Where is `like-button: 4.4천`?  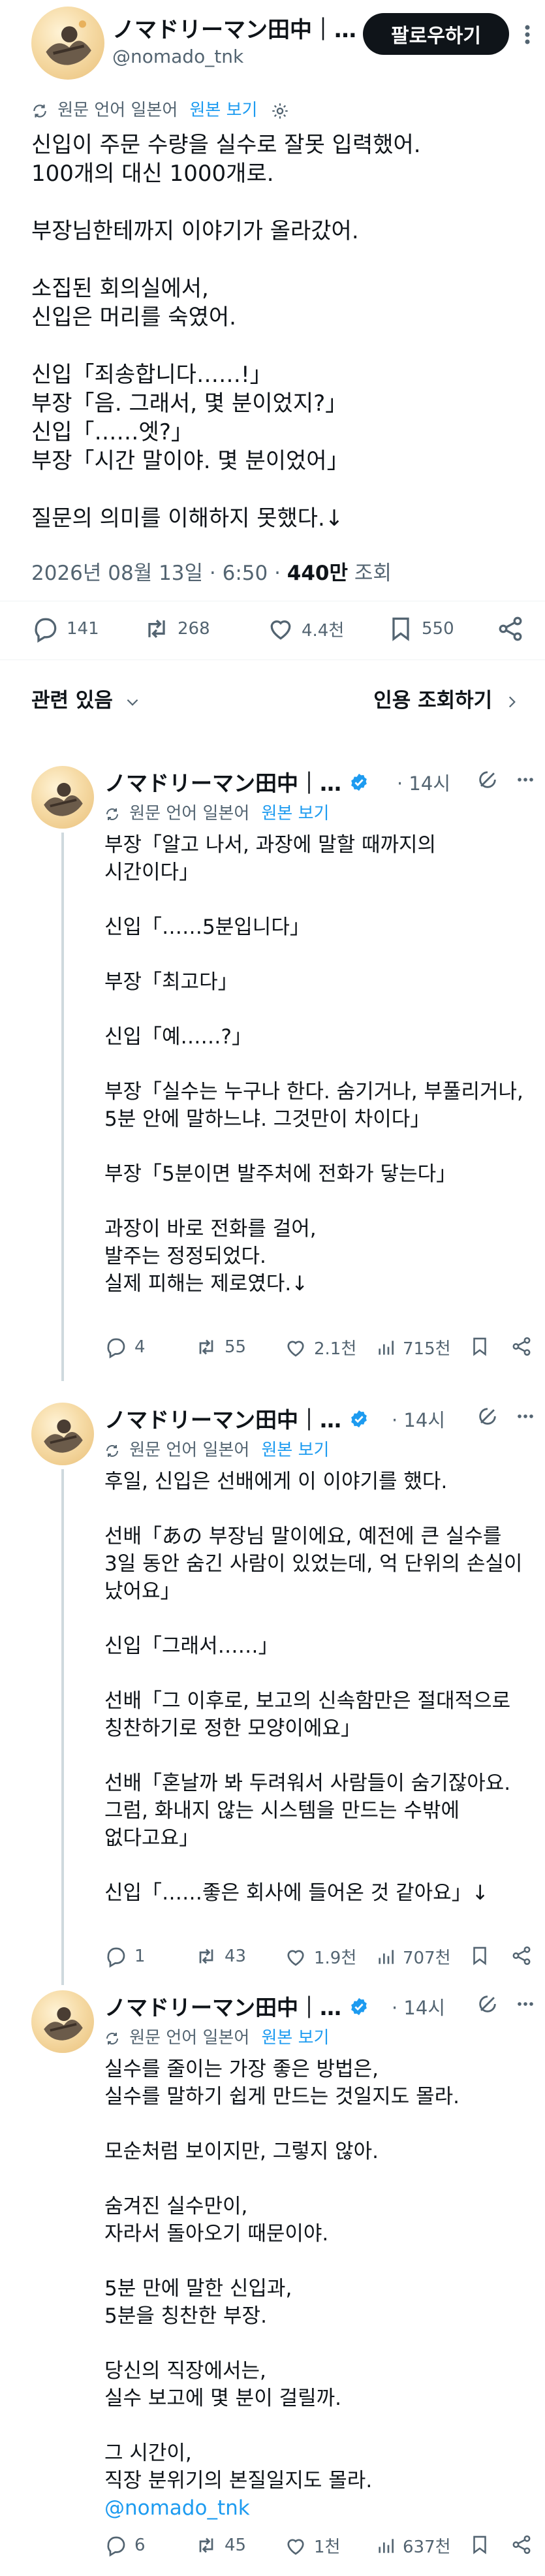
like-button: 4.4천 is located at coordinates (305, 628).